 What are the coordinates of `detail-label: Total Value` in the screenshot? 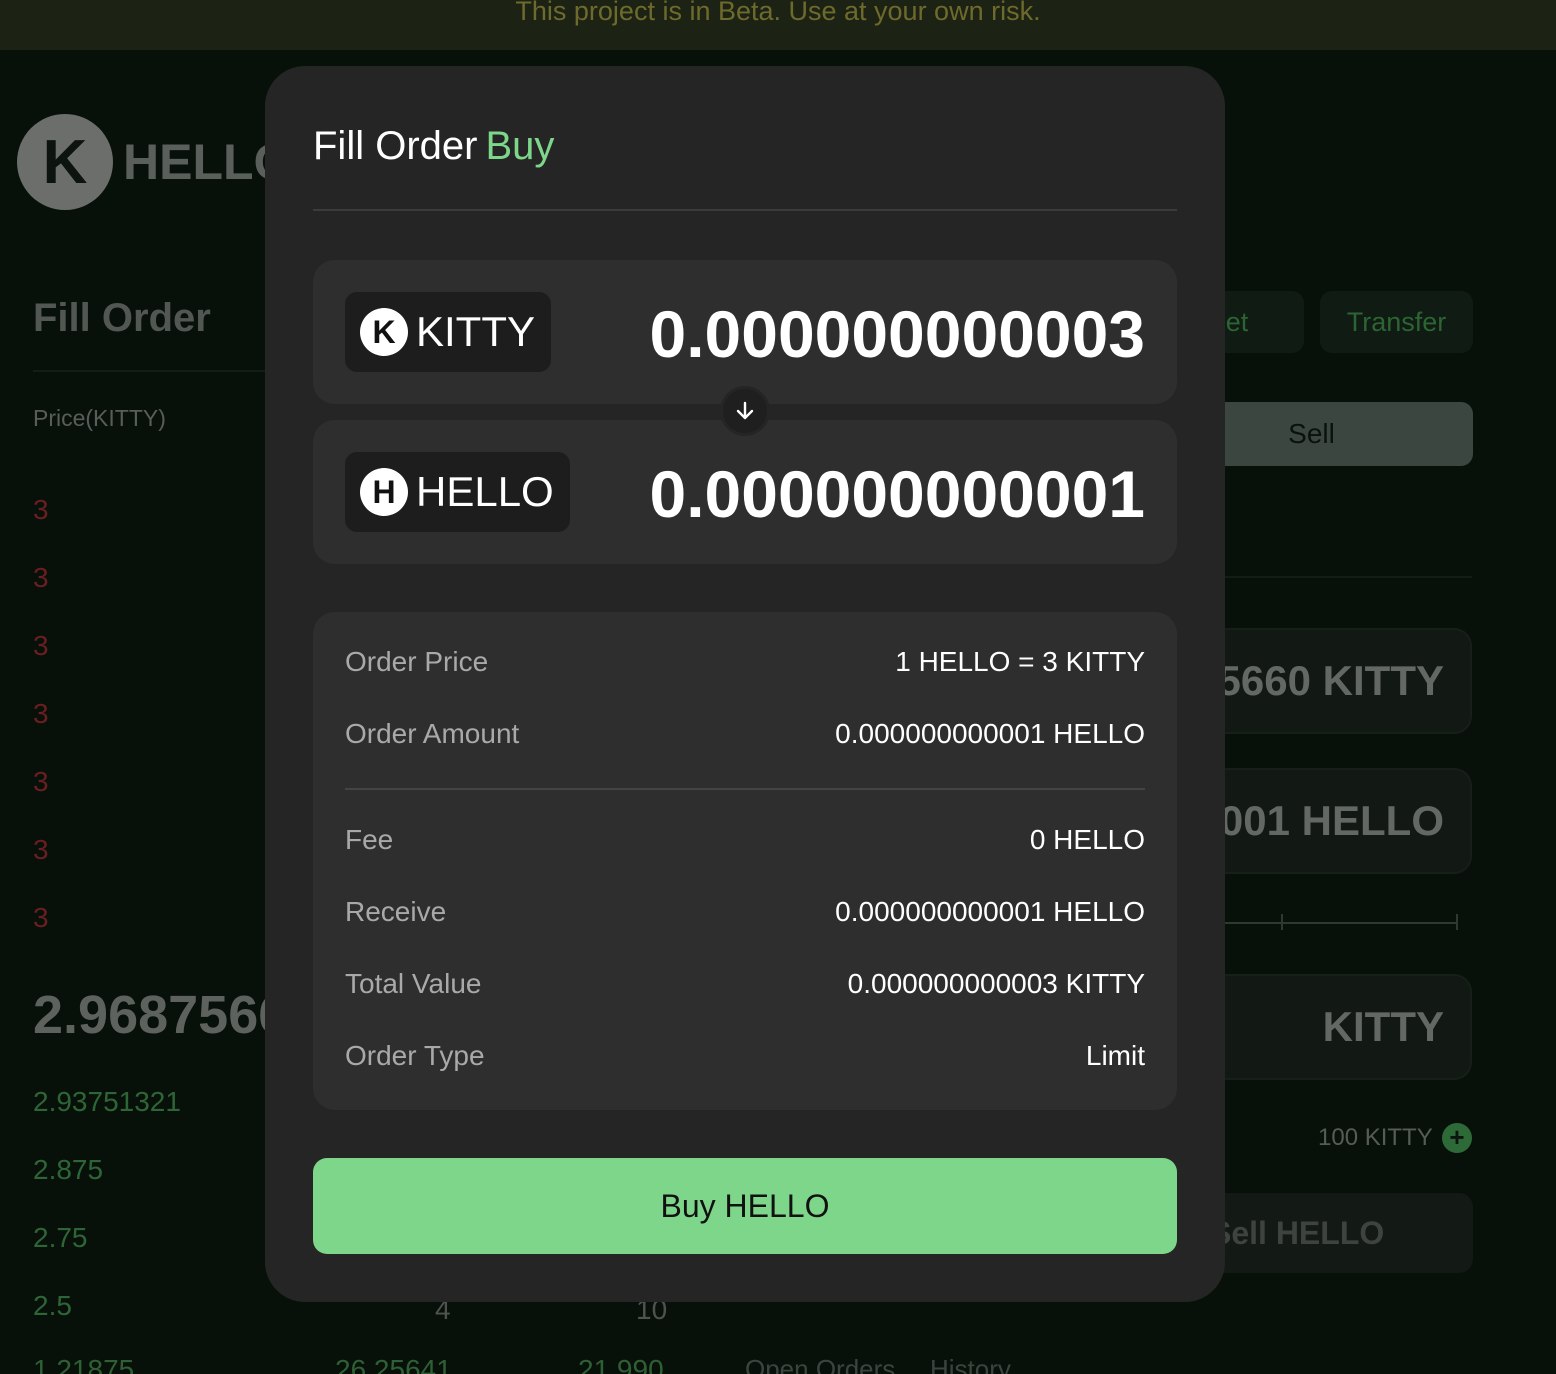 It's located at (413, 983).